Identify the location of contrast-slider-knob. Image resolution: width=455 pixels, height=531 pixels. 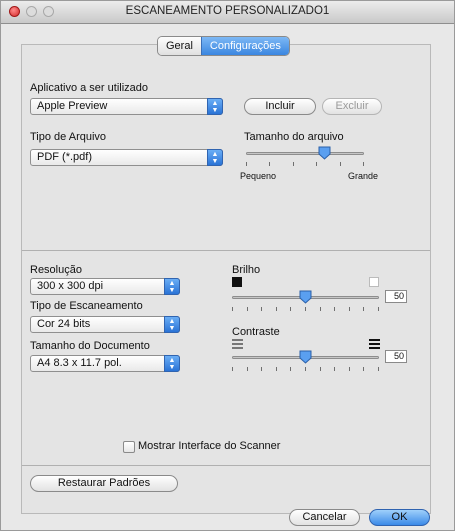
(305, 357).